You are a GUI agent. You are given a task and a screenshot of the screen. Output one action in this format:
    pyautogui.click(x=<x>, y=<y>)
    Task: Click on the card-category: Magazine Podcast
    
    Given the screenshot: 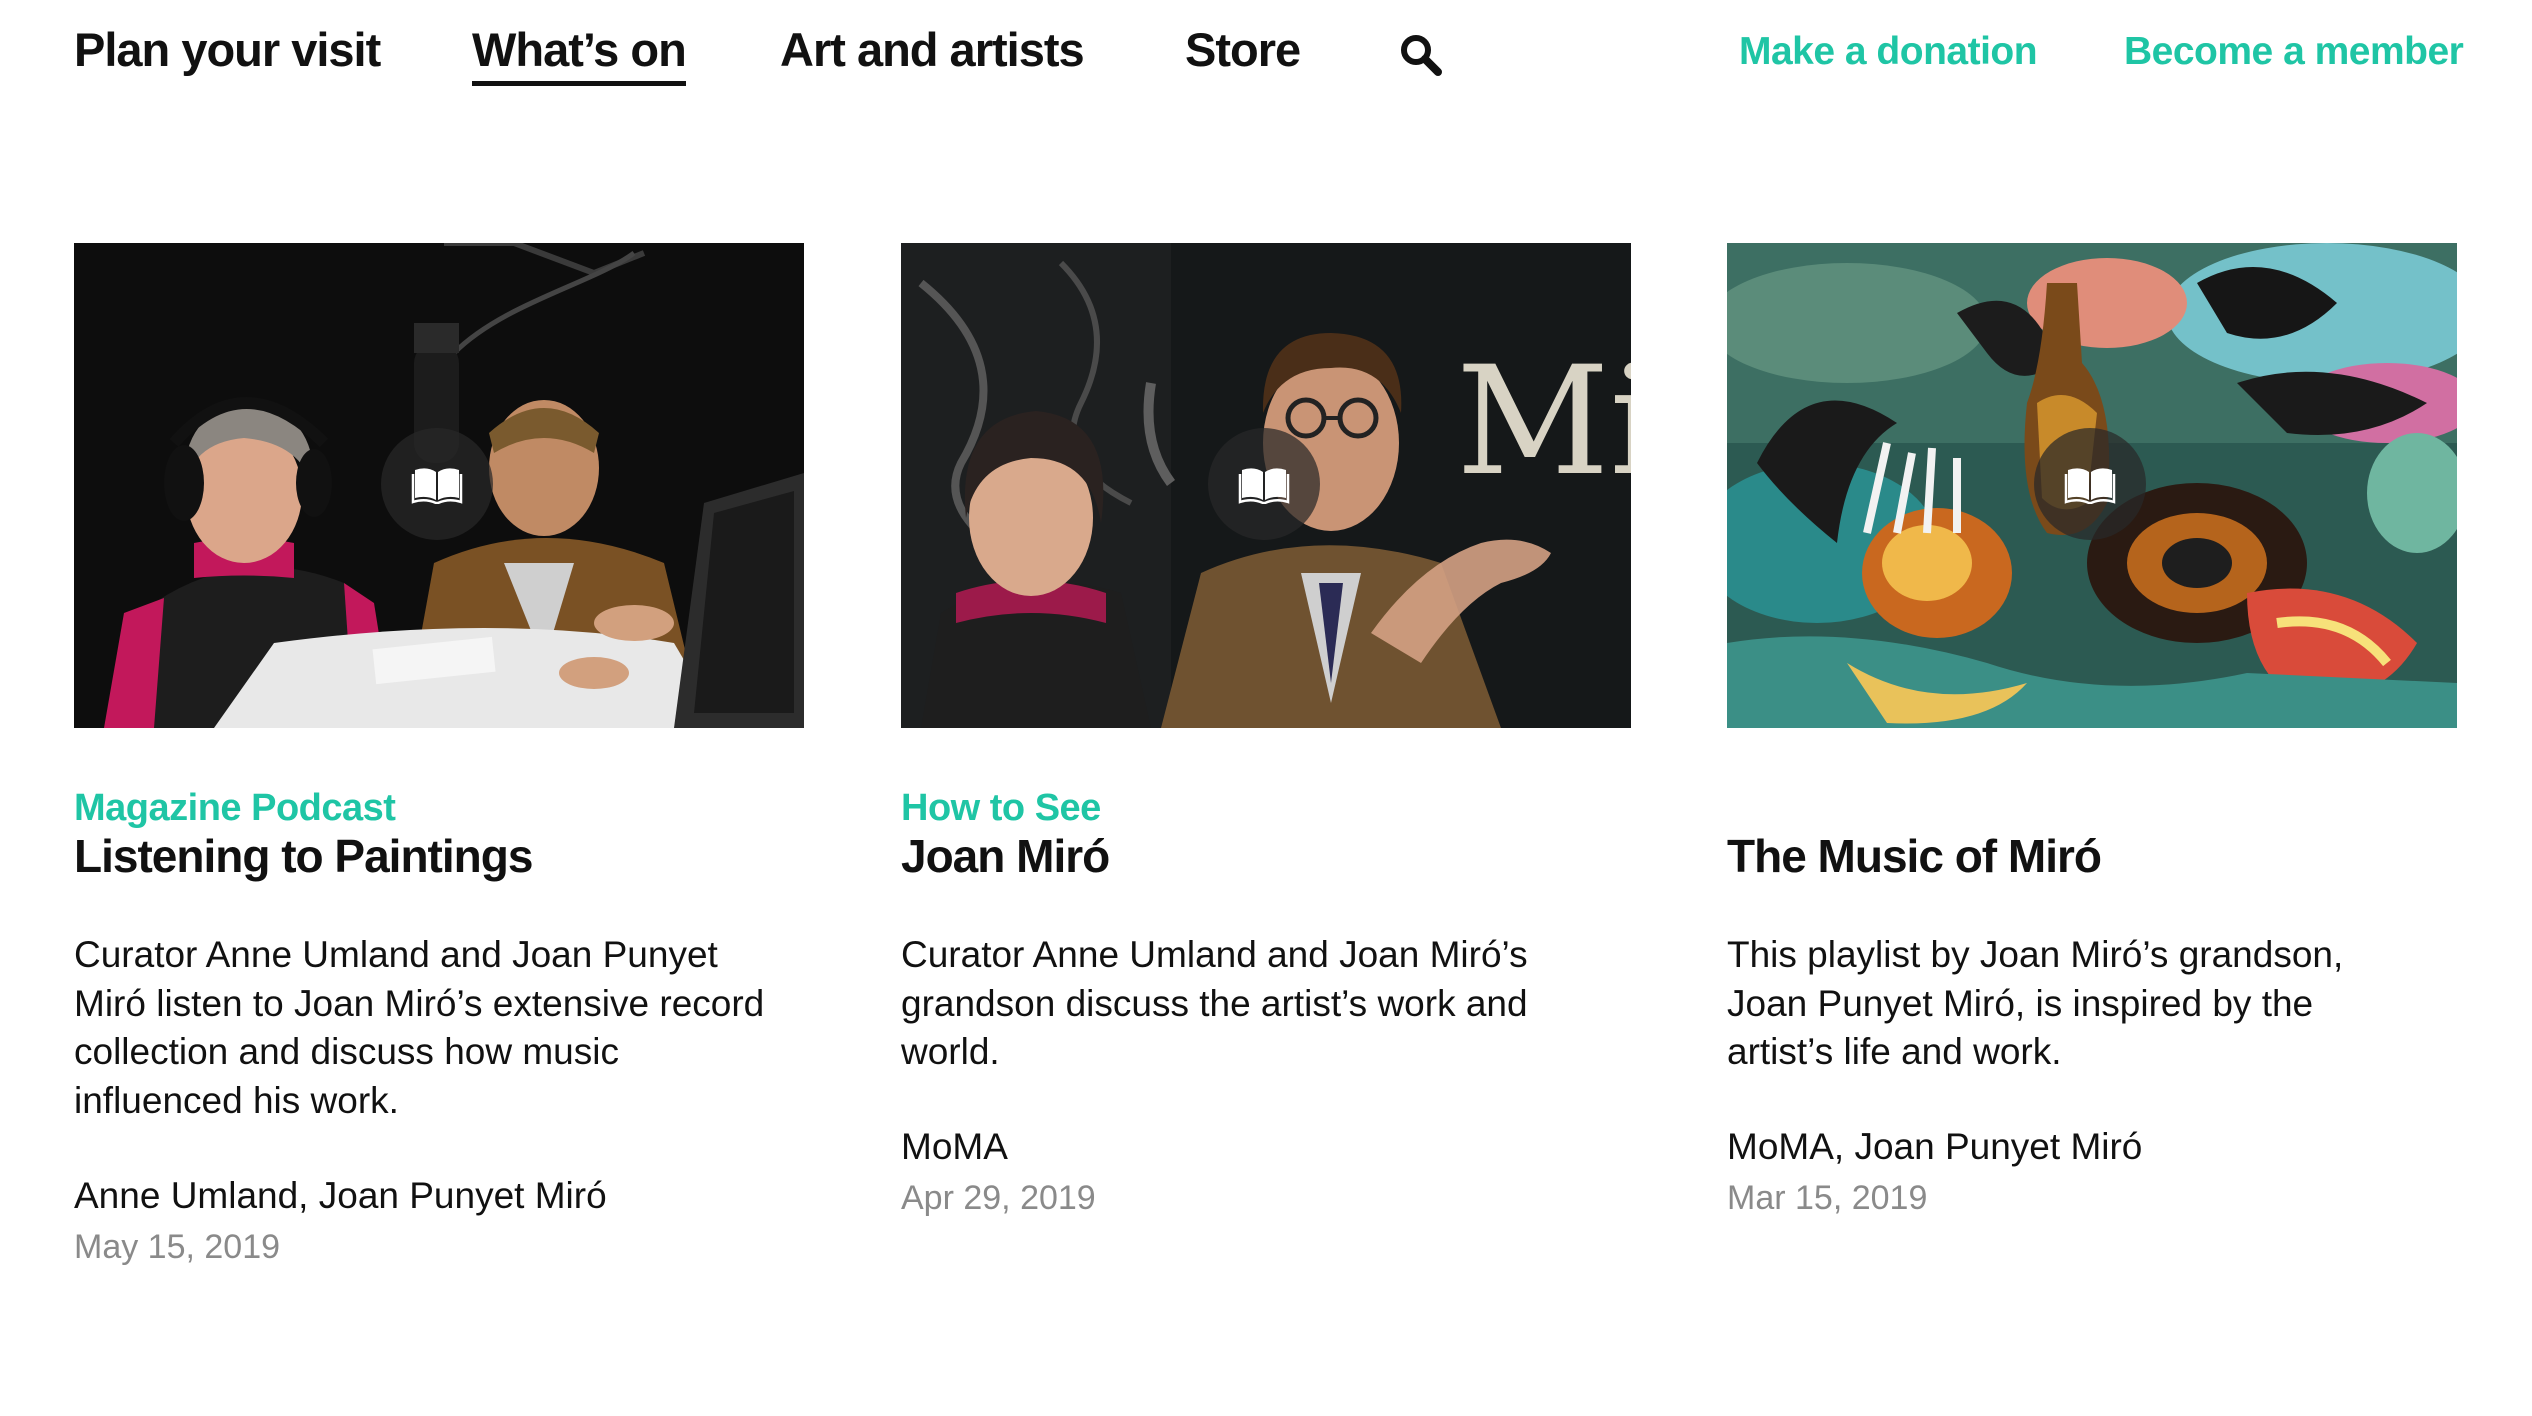 What is the action you would take?
    pyautogui.click(x=235, y=808)
    